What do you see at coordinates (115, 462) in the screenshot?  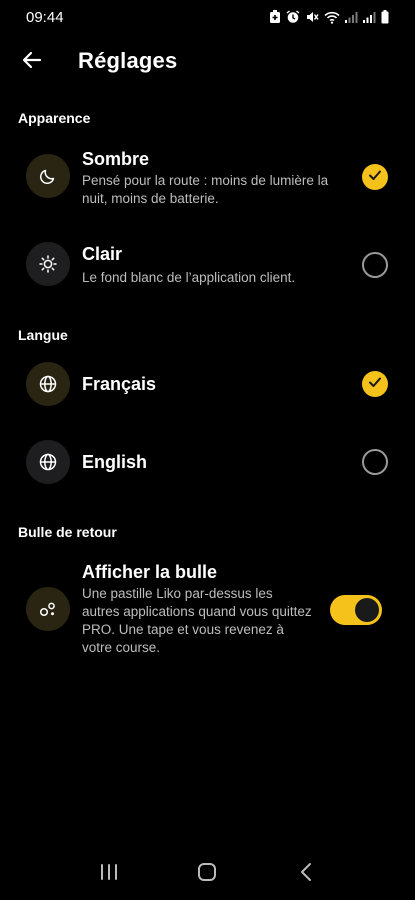 I see `language-option-label: English` at bounding box center [115, 462].